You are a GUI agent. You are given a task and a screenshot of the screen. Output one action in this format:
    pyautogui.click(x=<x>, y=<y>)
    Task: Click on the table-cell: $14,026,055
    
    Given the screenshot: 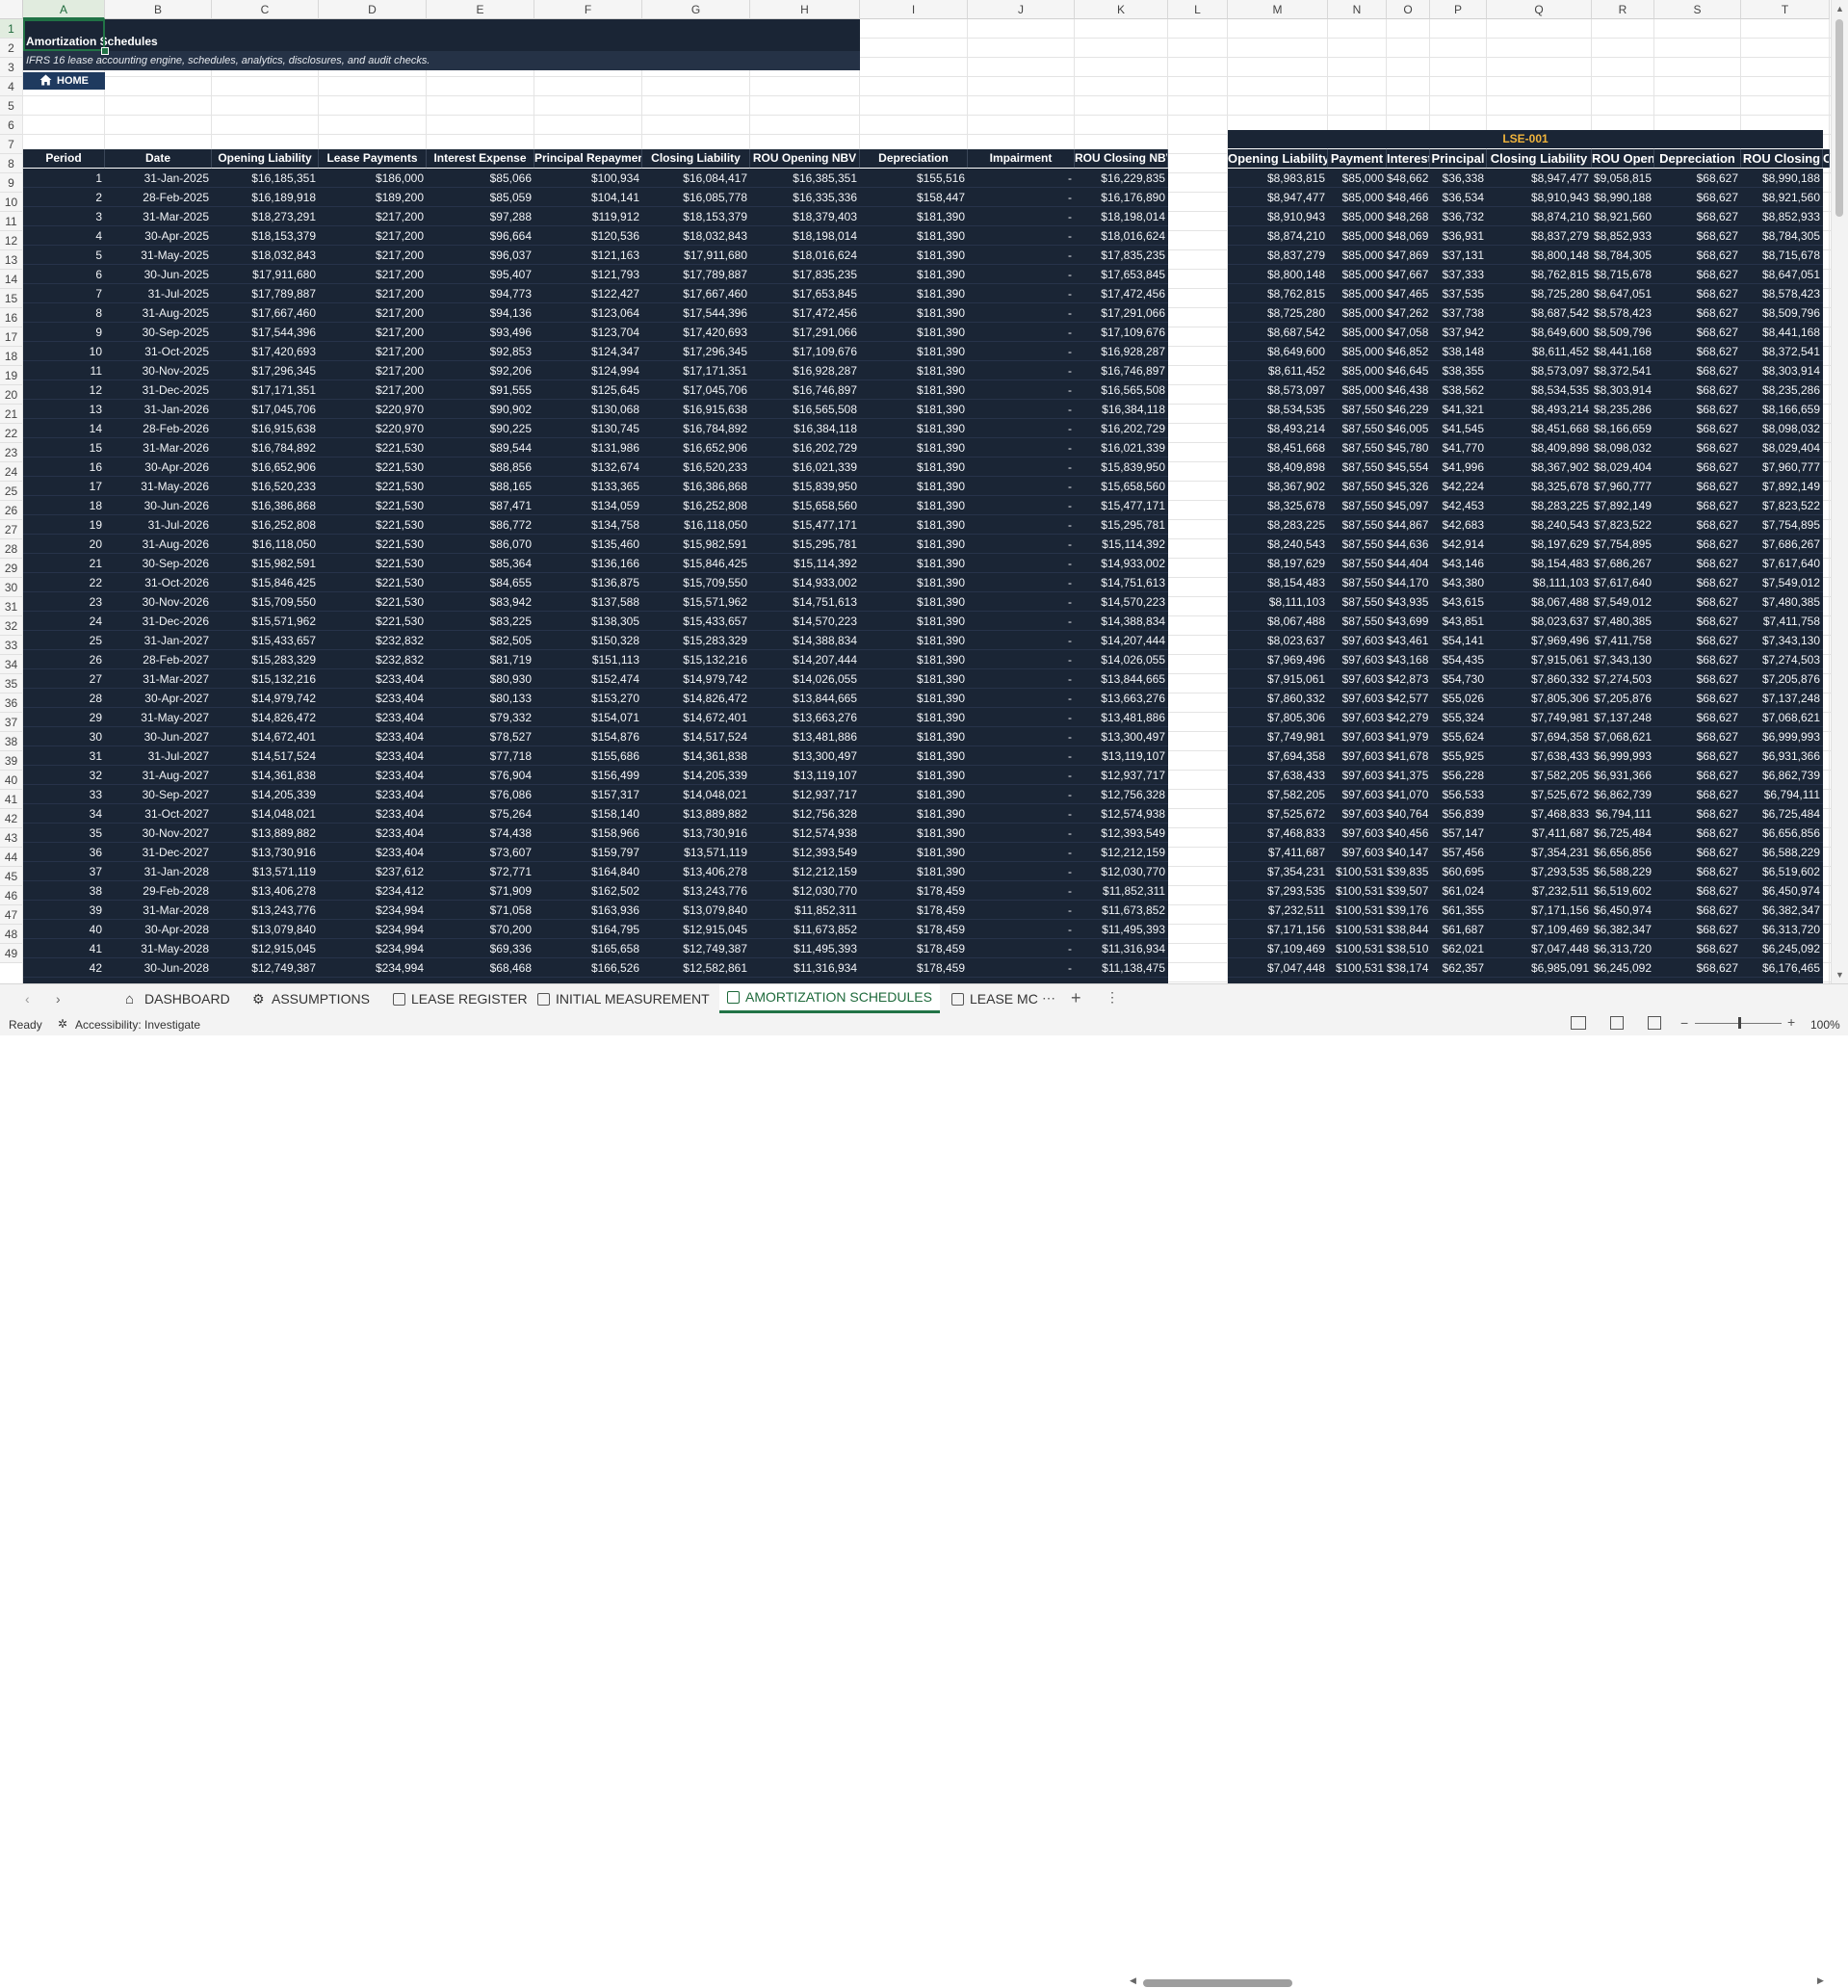 What is the action you would take?
    pyautogui.click(x=805, y=679)
    